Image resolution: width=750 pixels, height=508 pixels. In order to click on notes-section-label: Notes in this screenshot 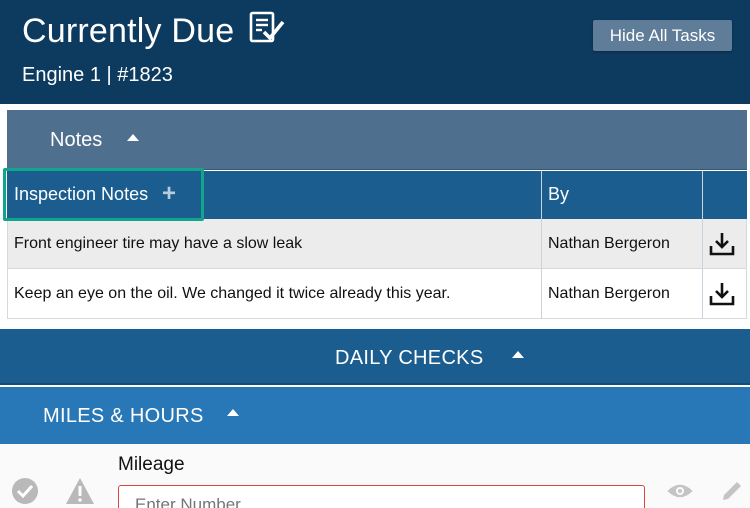, I will do `click(76, 140)`.